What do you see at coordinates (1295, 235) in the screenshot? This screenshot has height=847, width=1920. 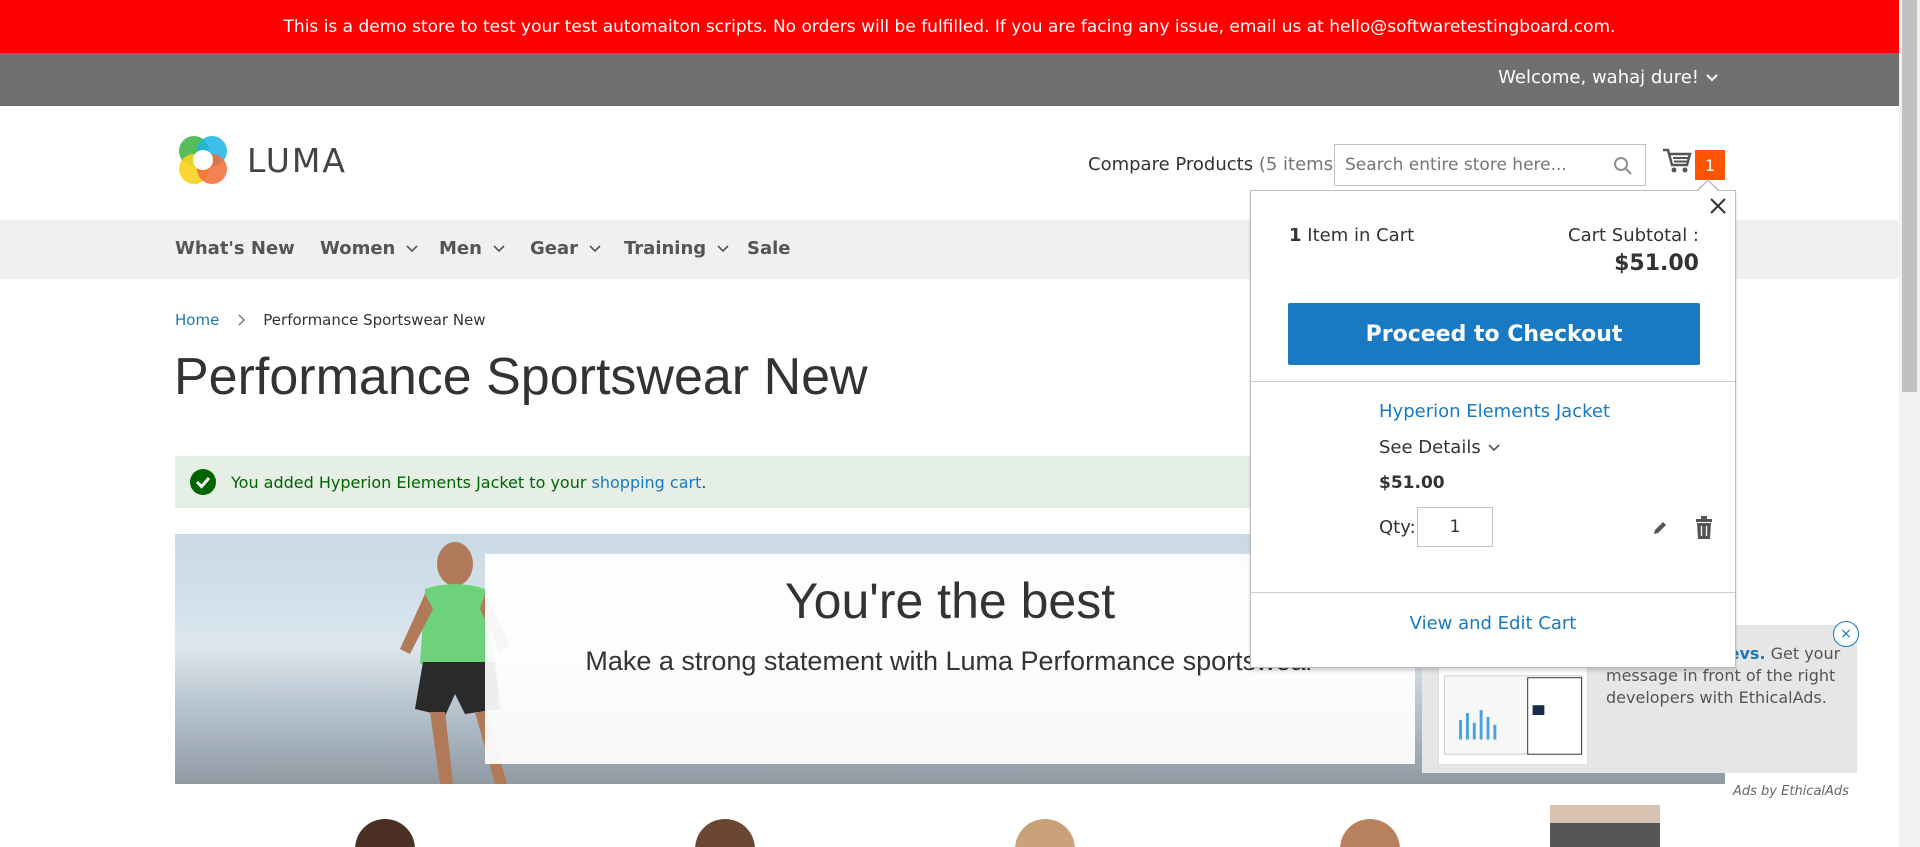 I see `item-count-number: 1` at bounding box center [1295, 235].